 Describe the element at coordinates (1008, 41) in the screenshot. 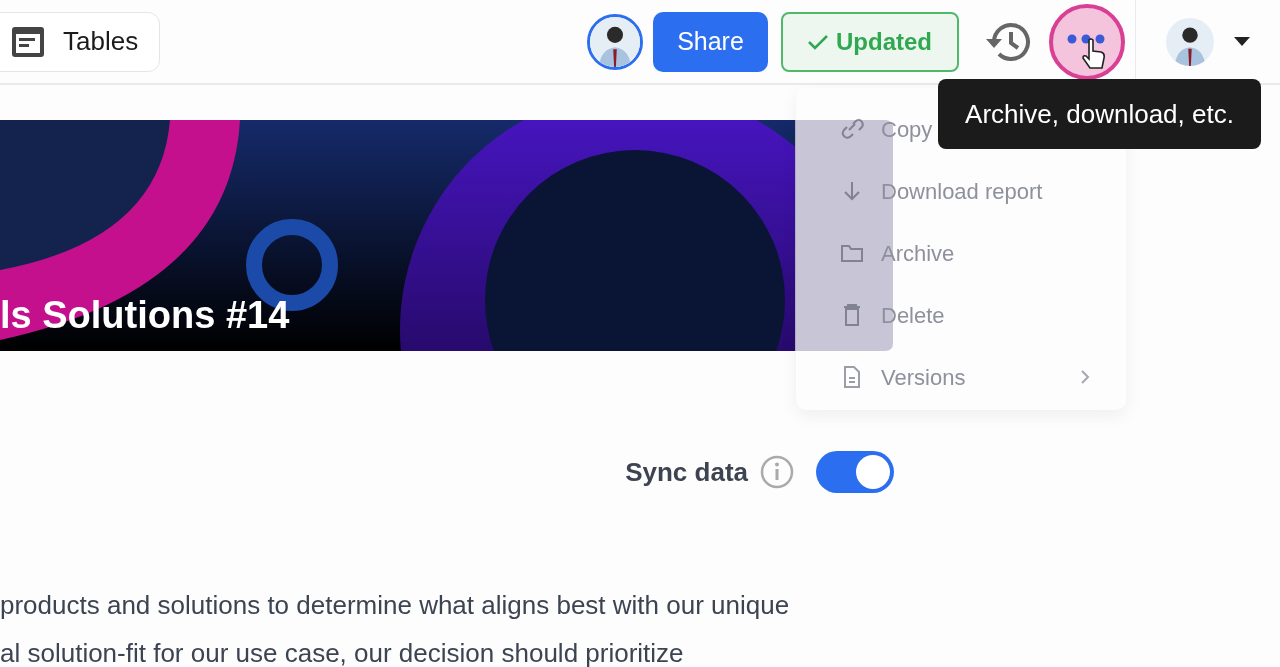

I see `history-icon` at that location.